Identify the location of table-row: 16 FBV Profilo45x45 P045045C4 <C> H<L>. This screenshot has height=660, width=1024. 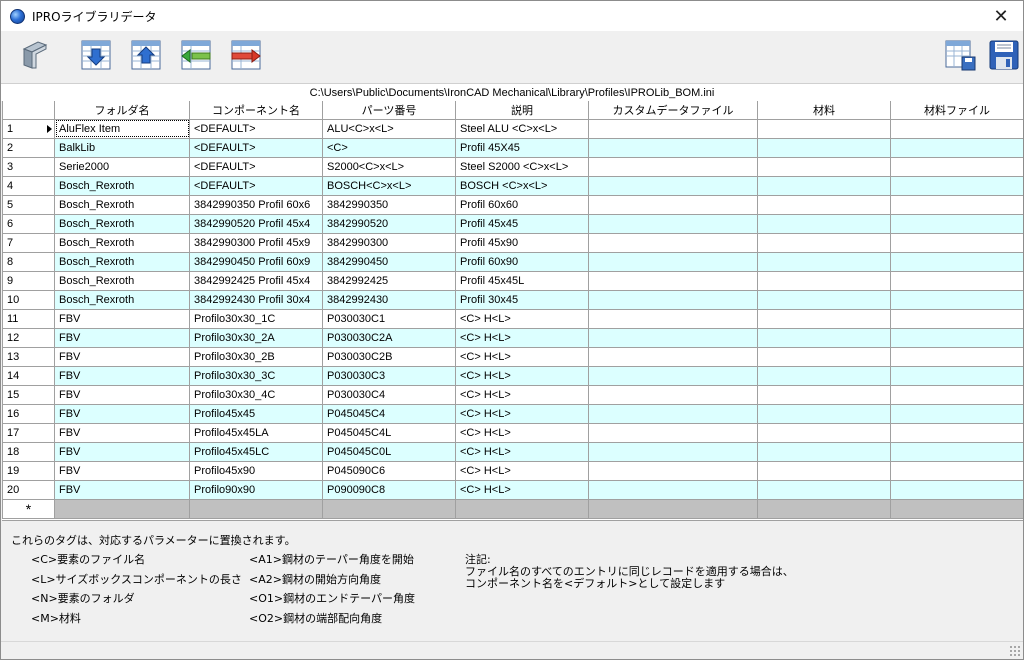
(512, 413).